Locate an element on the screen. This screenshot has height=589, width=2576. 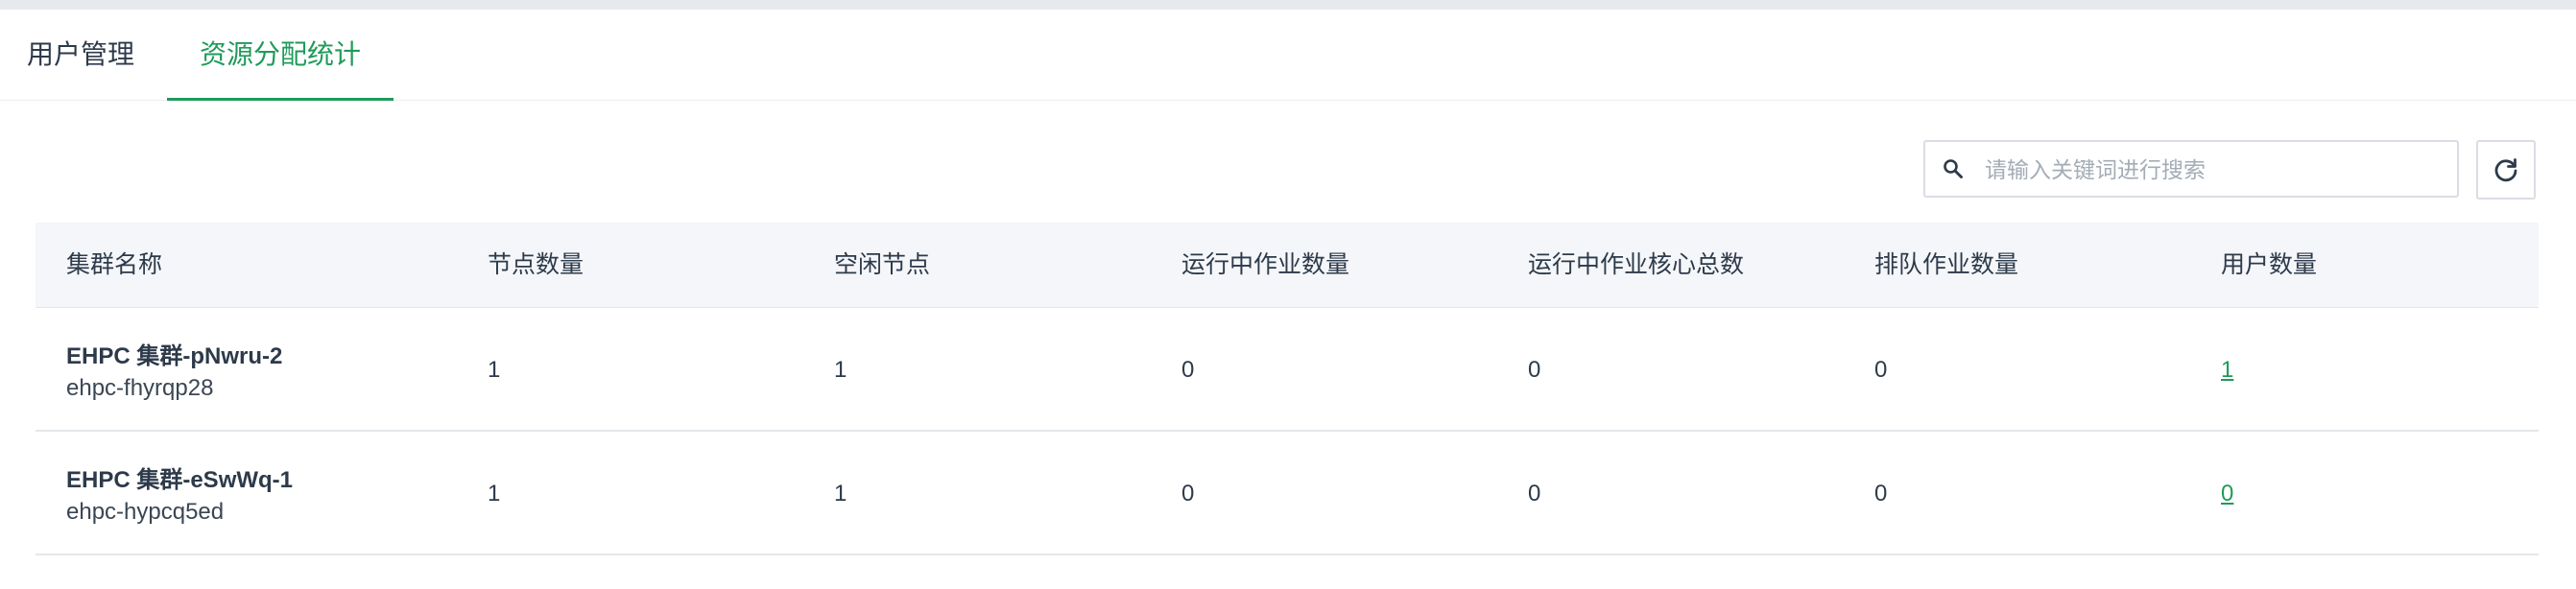
column-header-node-count: 节点数量 is located at coordinates (536, 264).